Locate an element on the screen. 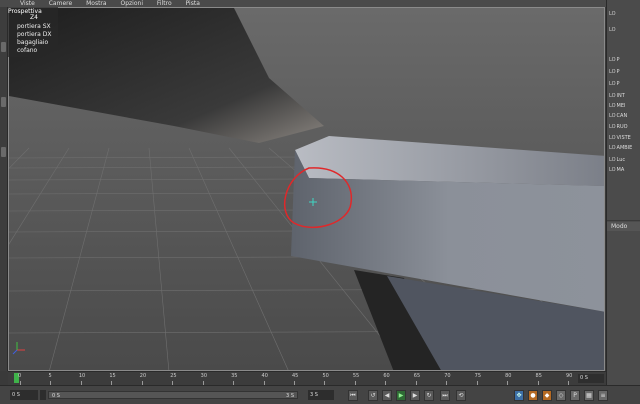  object-item: LOVISTE is located at coordinates (624, 138).